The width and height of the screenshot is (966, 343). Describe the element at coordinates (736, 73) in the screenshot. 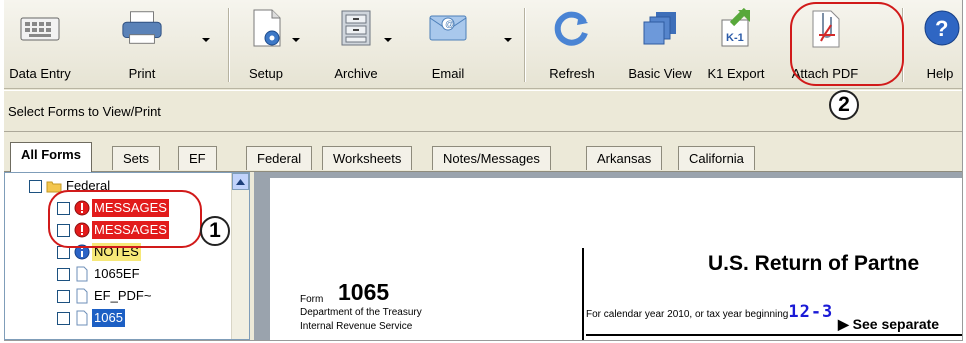

I see `k1-export-label: K1 Export` at that location.